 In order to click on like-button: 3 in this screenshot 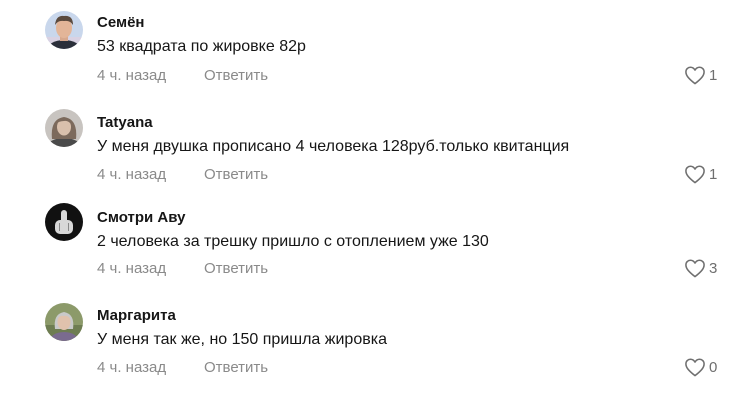, I will do `click(700, 268)`.